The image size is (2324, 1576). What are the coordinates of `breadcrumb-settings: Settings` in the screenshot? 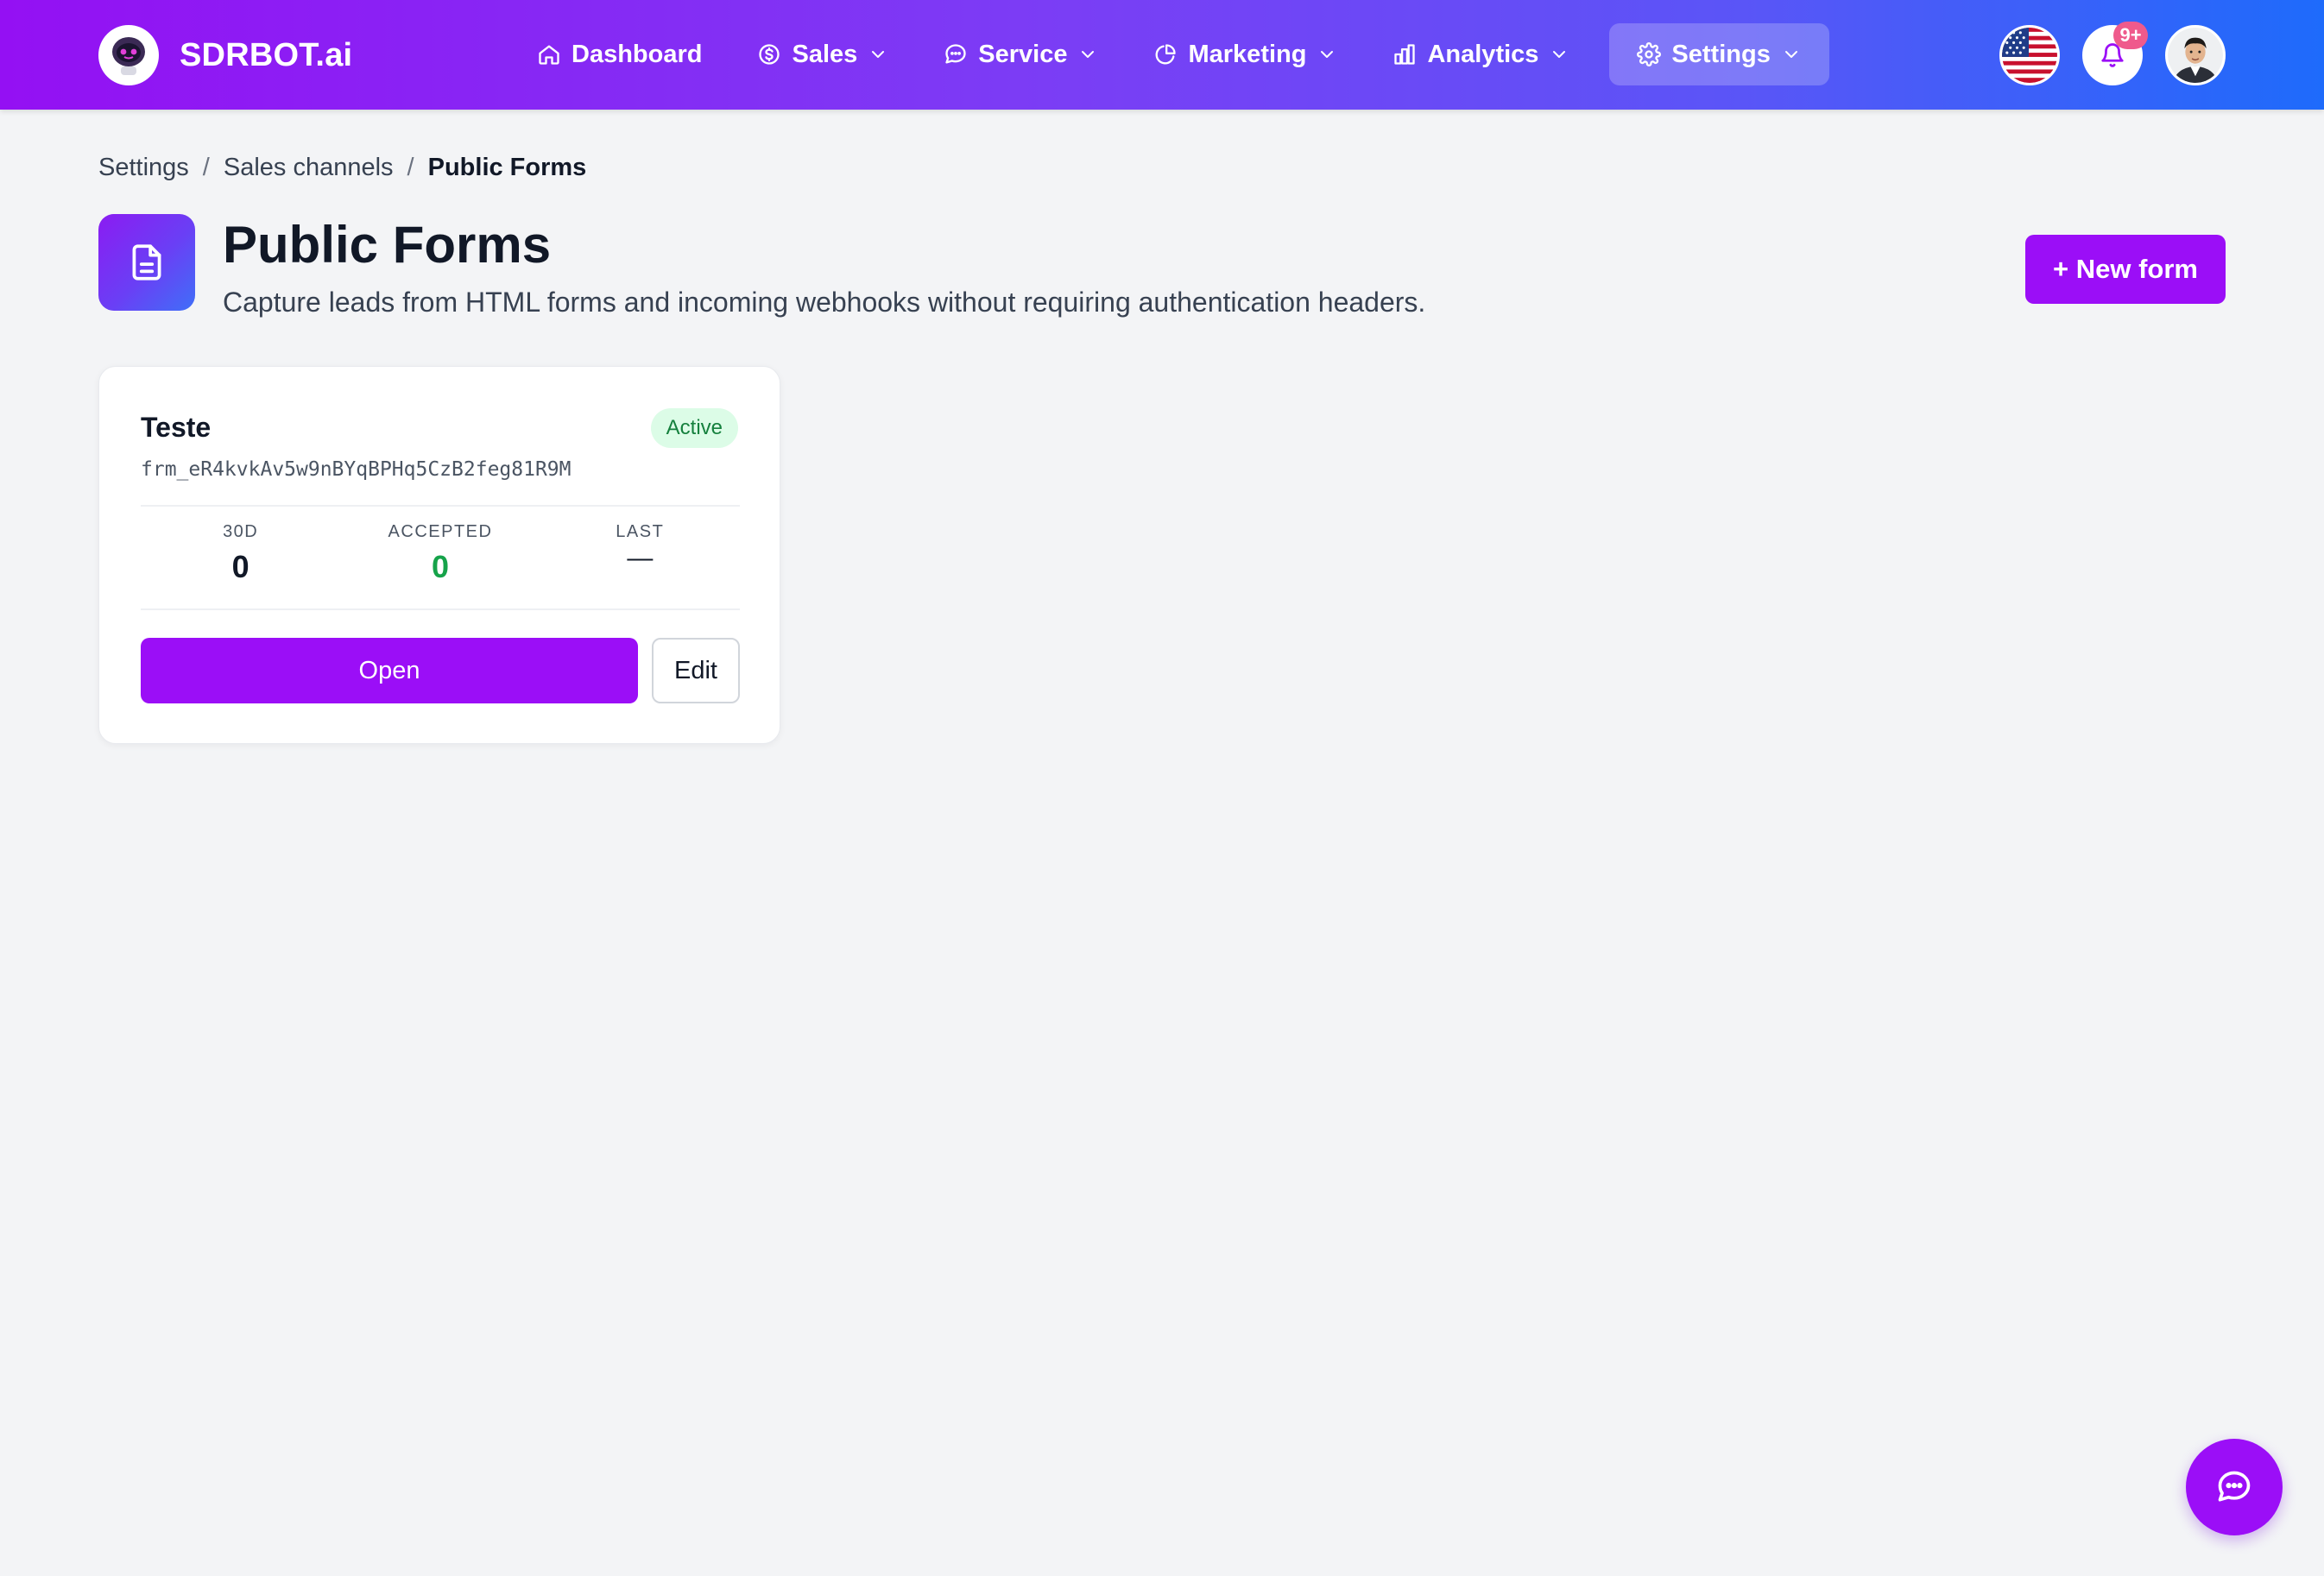 It's located at (144, 168).